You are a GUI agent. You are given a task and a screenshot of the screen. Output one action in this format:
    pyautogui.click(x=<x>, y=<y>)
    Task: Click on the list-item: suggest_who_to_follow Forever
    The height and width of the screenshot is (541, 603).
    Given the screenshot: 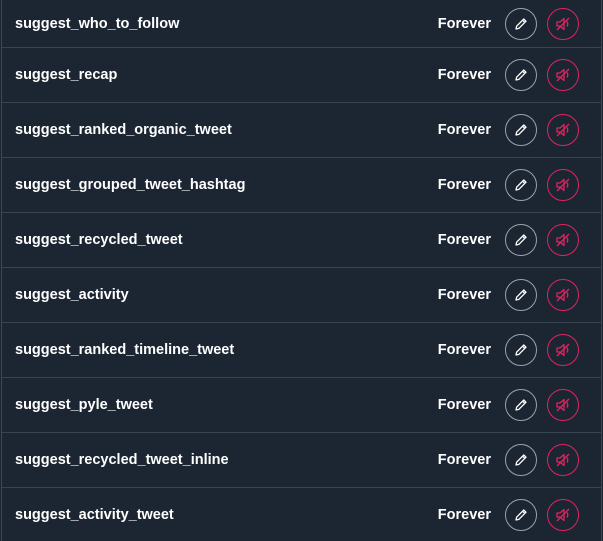 What is the action you would take?
    pyautogui.click(x=301, y=24)
    